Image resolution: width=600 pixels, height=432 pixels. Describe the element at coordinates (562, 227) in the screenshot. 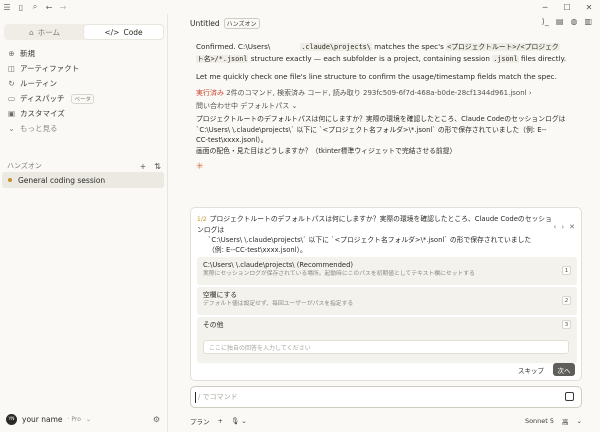

I see `next-question-icon: ›` at that location.